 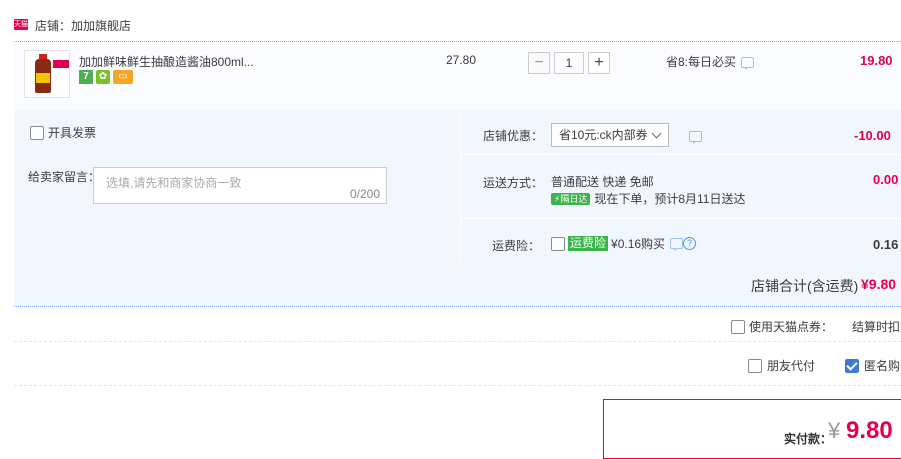 I want to click on shipping-method: 普通配送 快递 免邮, so click(x=602, y=182).